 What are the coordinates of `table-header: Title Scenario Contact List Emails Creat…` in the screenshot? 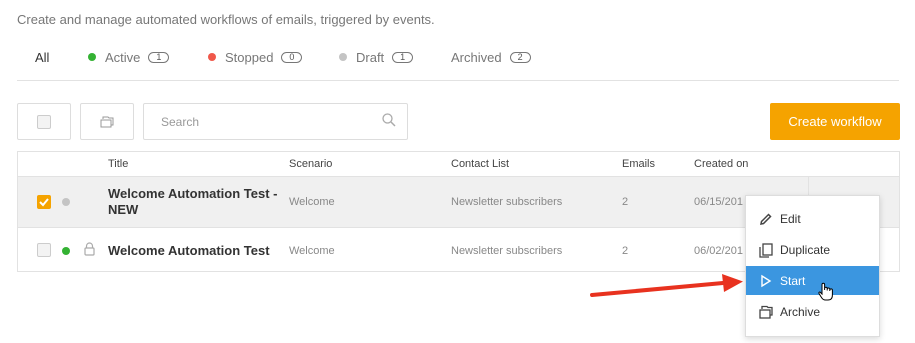 It's located at (458, 164).